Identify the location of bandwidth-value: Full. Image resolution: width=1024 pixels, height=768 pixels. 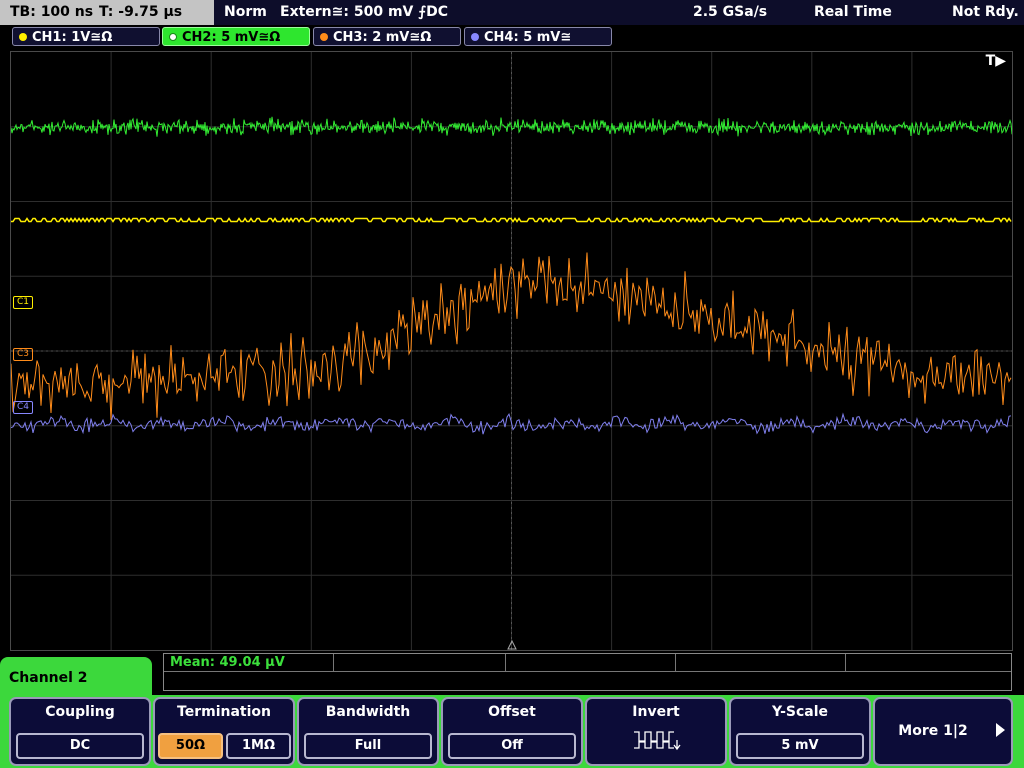
(368, 746).